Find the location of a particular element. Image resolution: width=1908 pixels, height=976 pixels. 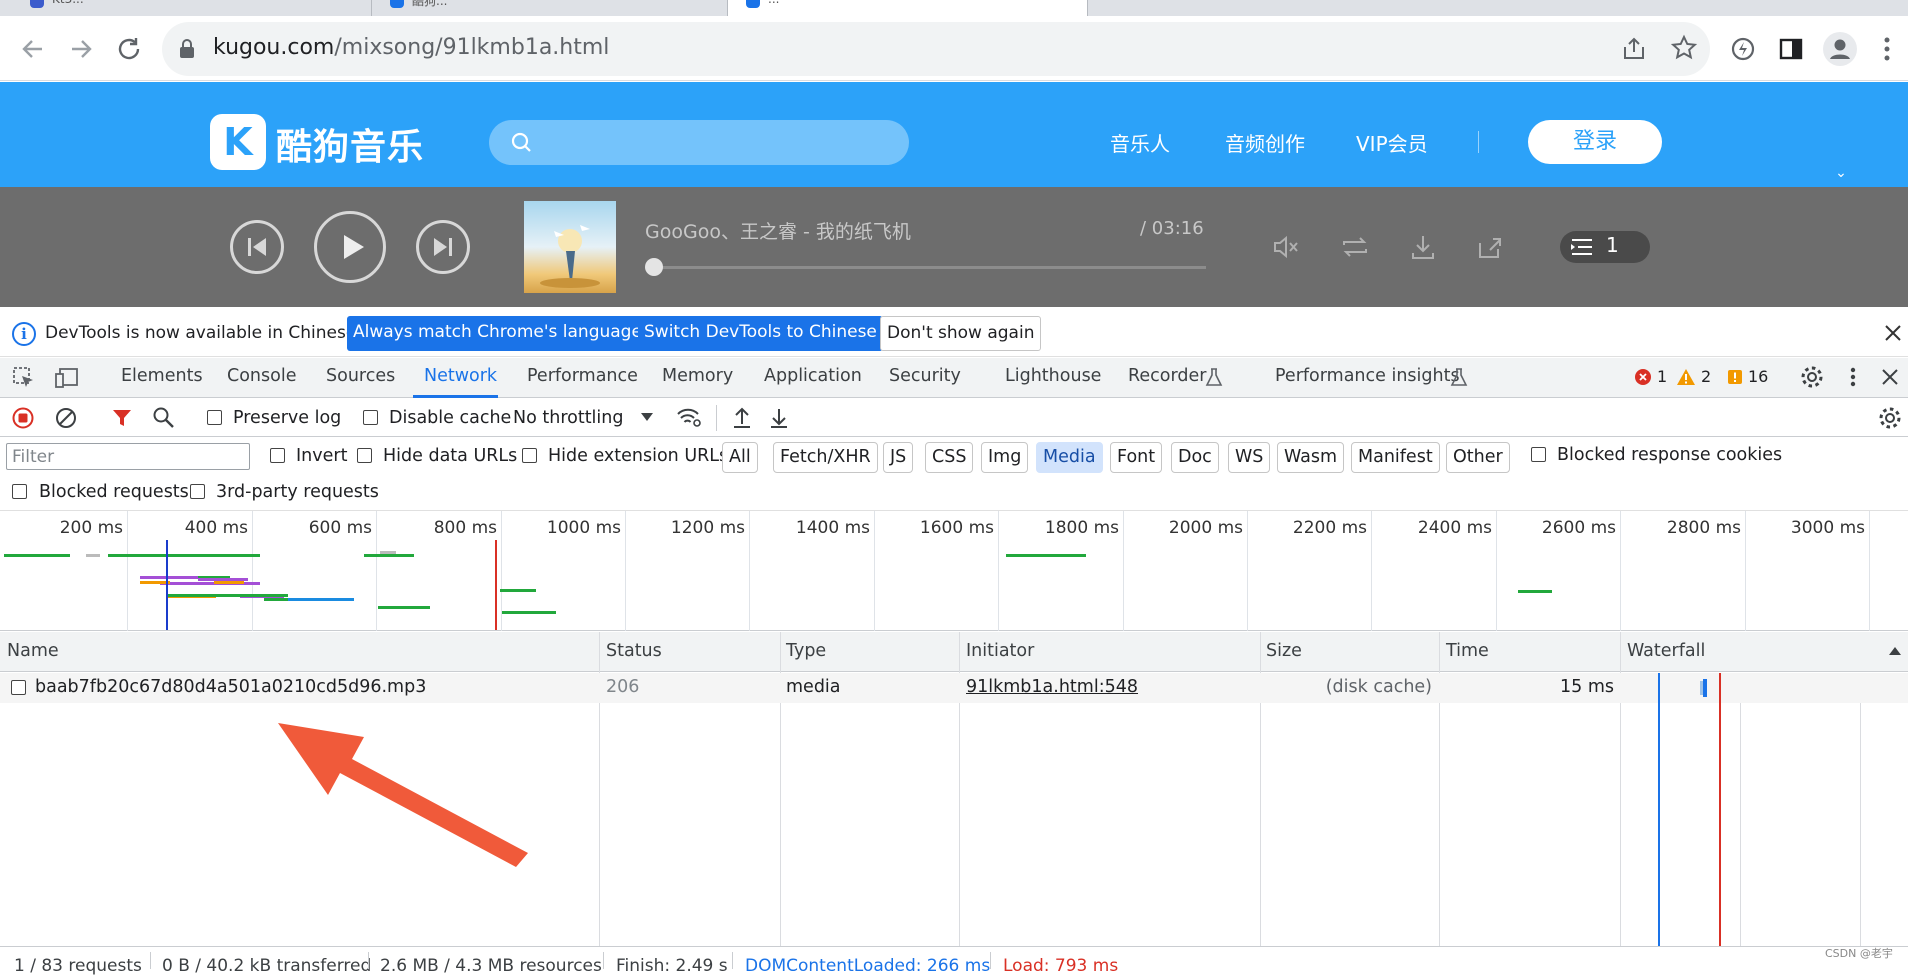

download-icon is located at coordinates (1423, 247).